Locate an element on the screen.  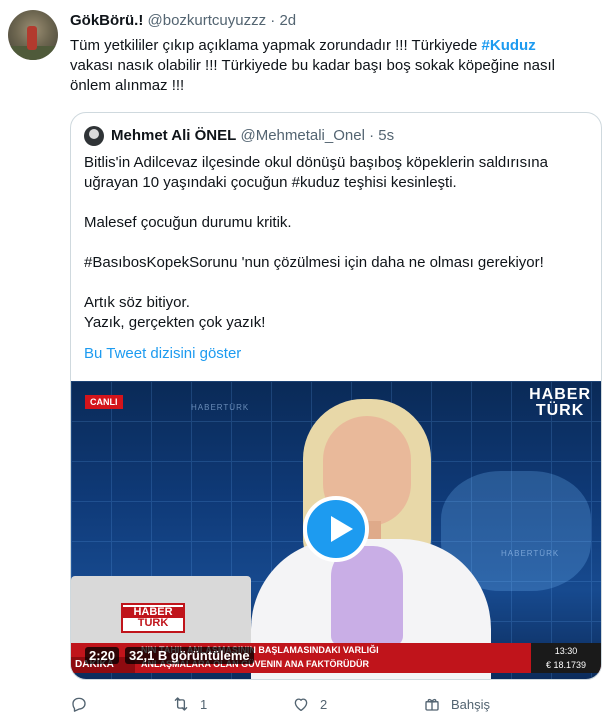
quote-paragraph: Malesef çocuğun durumu kritik. is located at coordinates (188, 222).